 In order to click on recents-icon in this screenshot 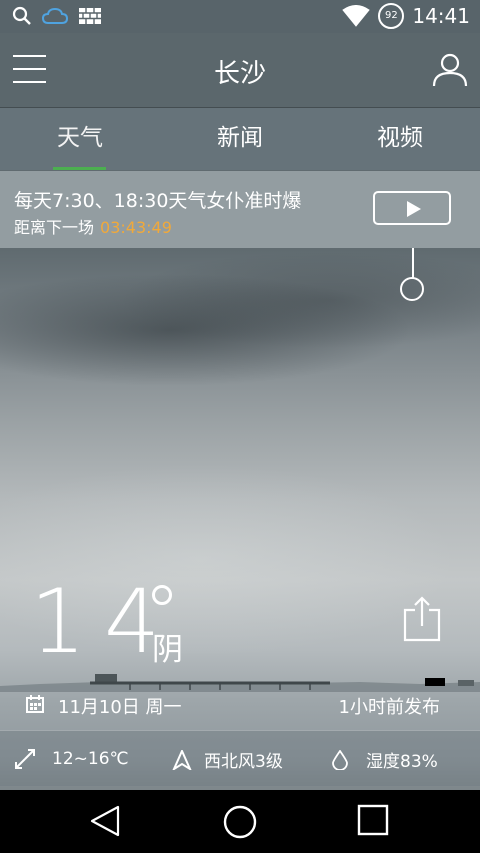, I will do `click(373, 820)`.